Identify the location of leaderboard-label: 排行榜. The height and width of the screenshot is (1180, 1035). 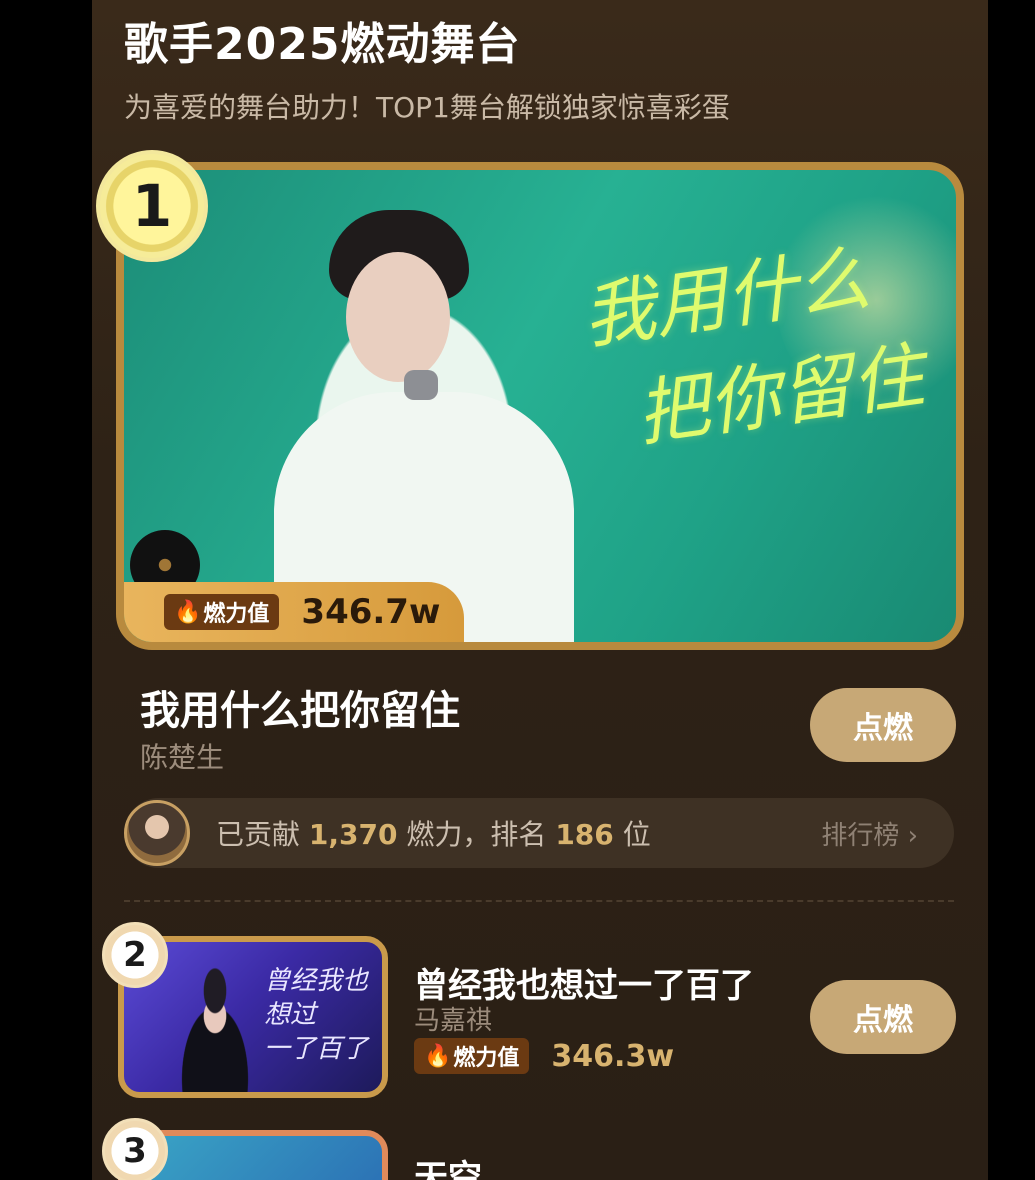
(860, 835).